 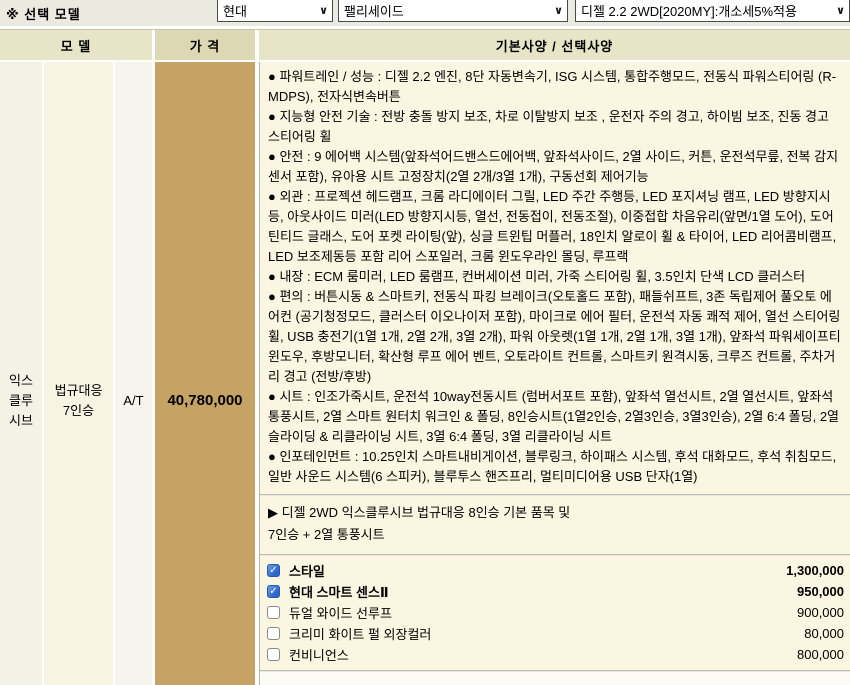 What do you see at coordinates (135, 373) in the screenshot?
I see `cell-transmission: A/T` at bounding box center [135, 373].